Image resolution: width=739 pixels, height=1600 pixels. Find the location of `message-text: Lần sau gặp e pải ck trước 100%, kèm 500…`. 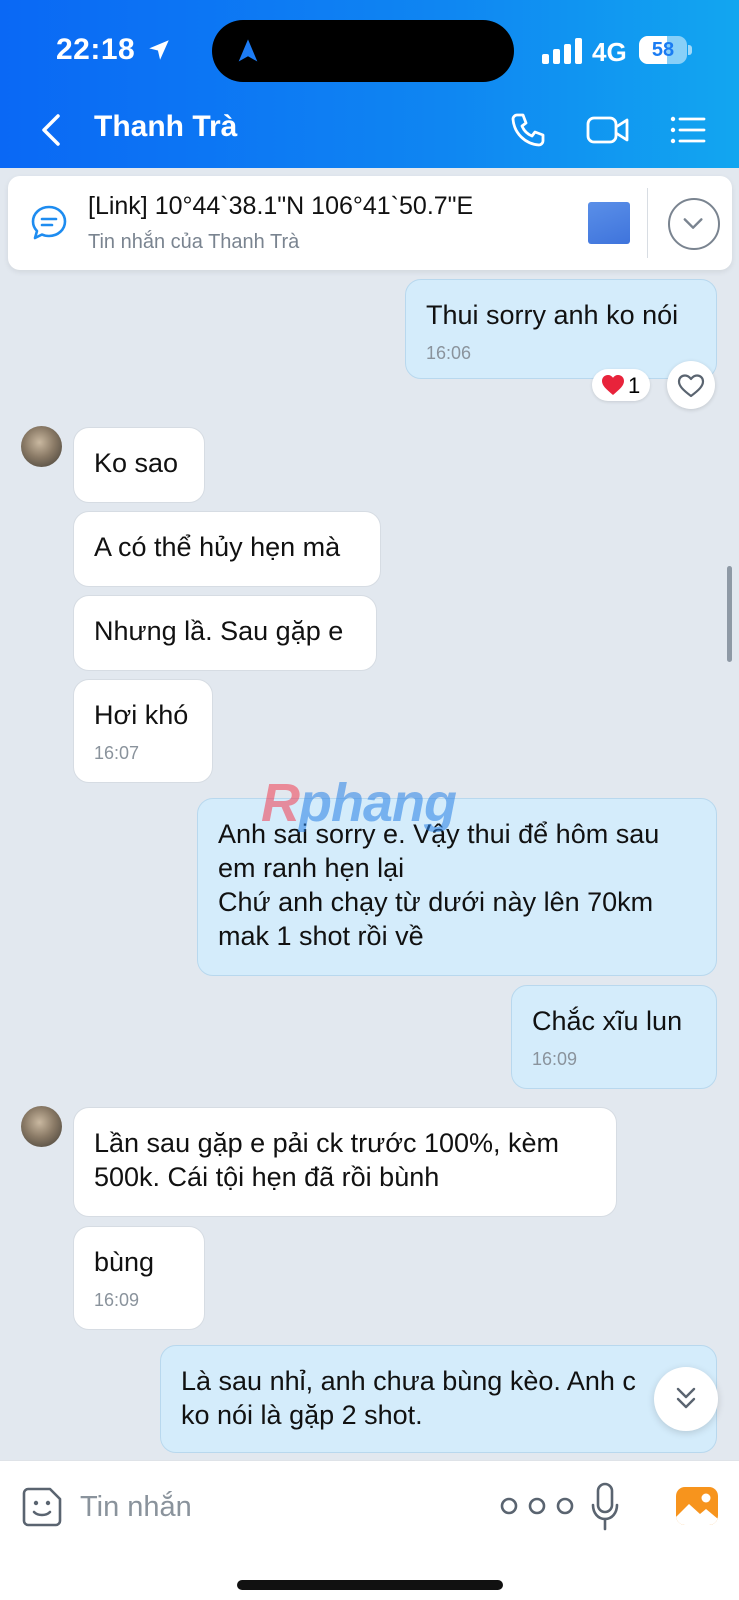

message-text: Lần sau gặp e pải ck trước 100%, kèm 500… is located at coordinates (327, 1160).